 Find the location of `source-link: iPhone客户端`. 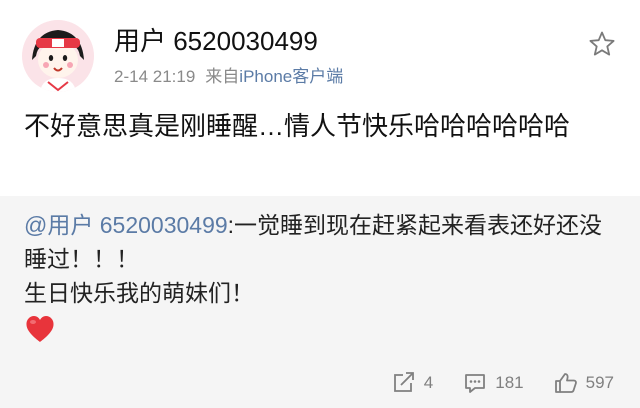

source-link: iPhone客户端 is located at coordinates (291, 76).